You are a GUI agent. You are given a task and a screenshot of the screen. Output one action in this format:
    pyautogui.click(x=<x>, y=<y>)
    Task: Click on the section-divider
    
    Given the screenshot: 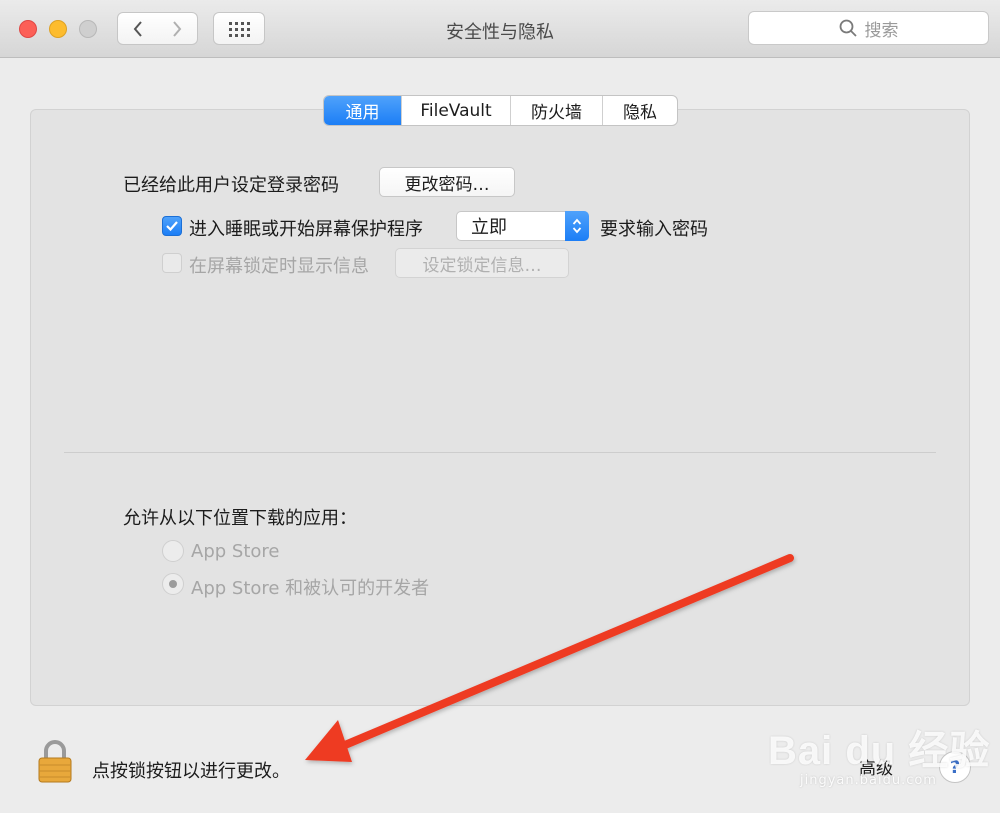 What is the action you would take?
    pyautogui.click(x=500, y=452)
    